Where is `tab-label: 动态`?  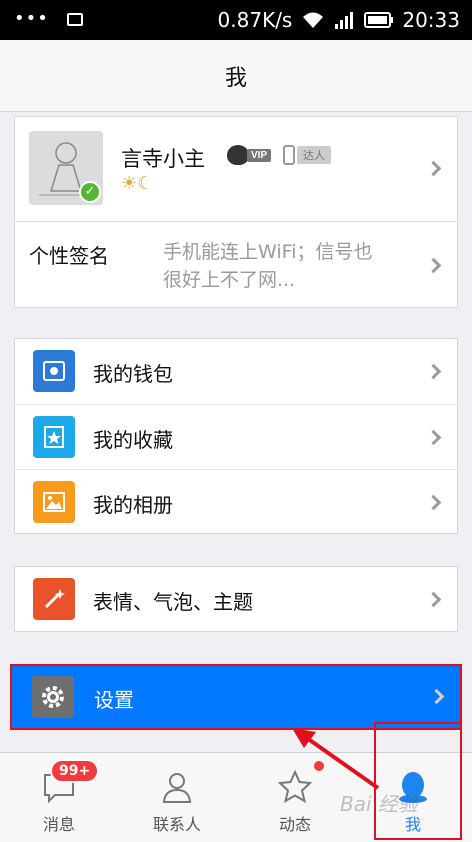 tab-label: 动态 is located at coordinates (294, 824).